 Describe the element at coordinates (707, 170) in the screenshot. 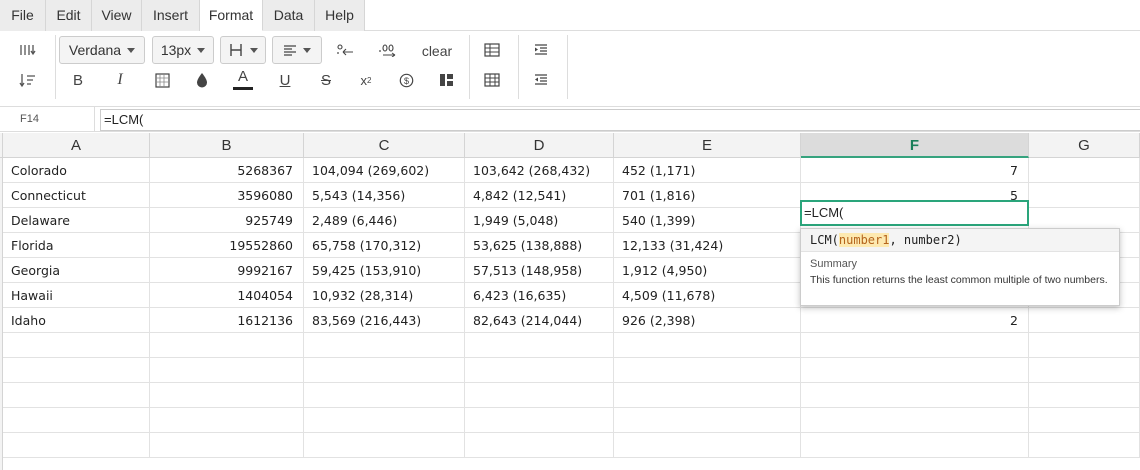

I see `cell-e: 452 (1,171)` at that location.